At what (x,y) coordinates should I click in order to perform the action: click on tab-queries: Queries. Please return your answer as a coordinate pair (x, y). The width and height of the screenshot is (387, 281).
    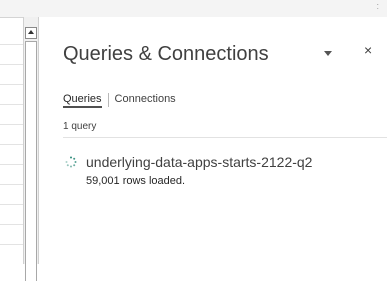
    Looking at the image, I should click on (82, 100).